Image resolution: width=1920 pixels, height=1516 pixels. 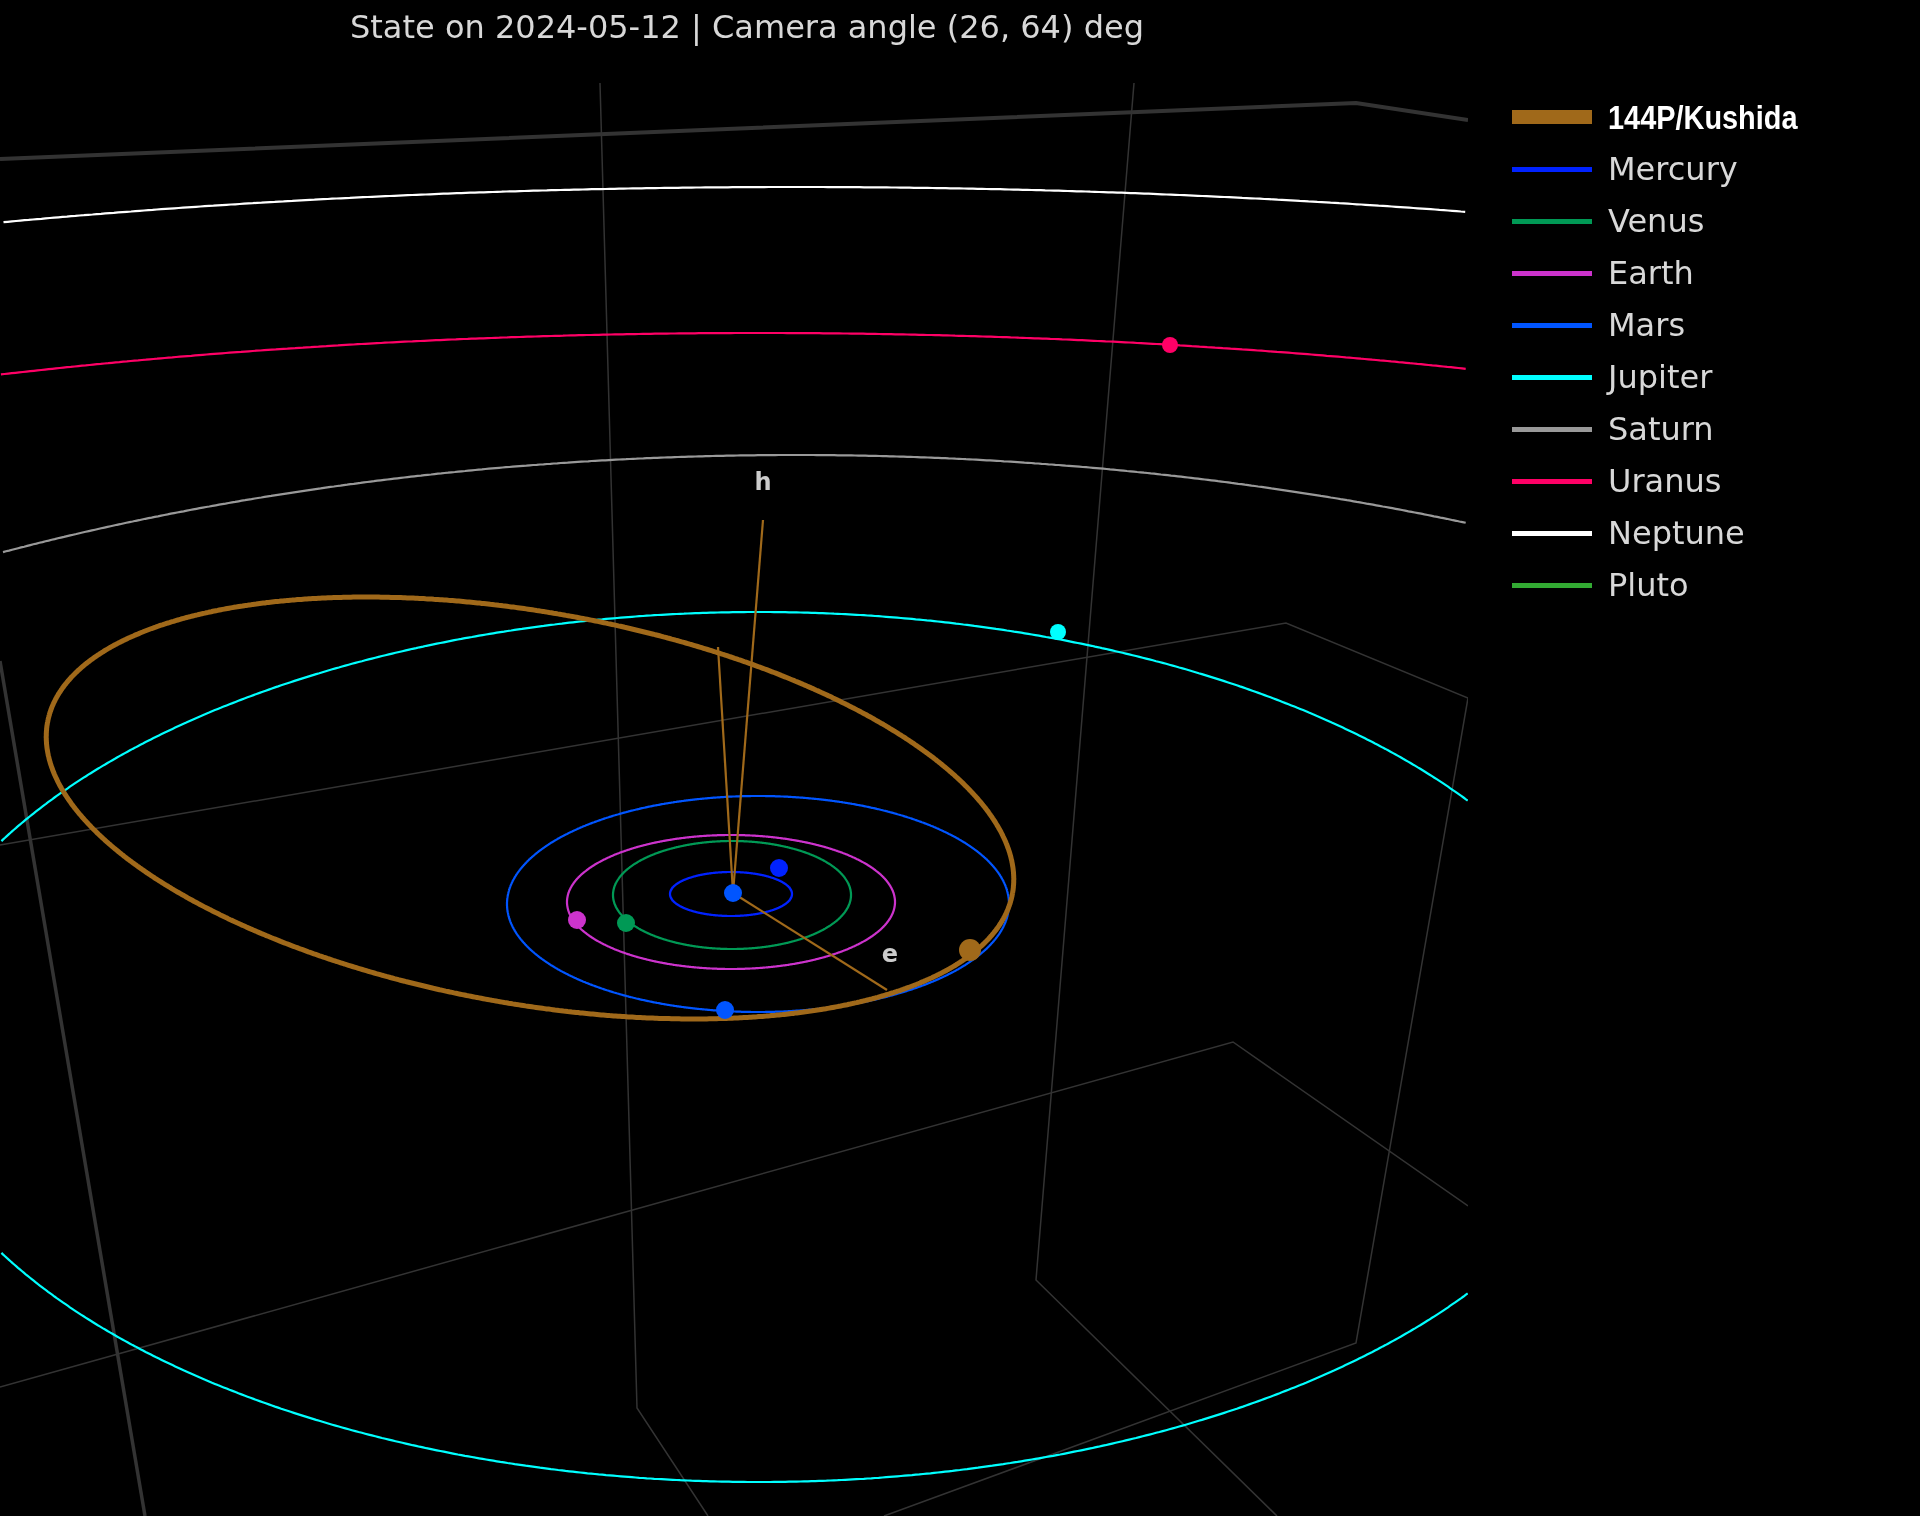 I want to click on legend-item: Mars, so click(x=1647, y=325).